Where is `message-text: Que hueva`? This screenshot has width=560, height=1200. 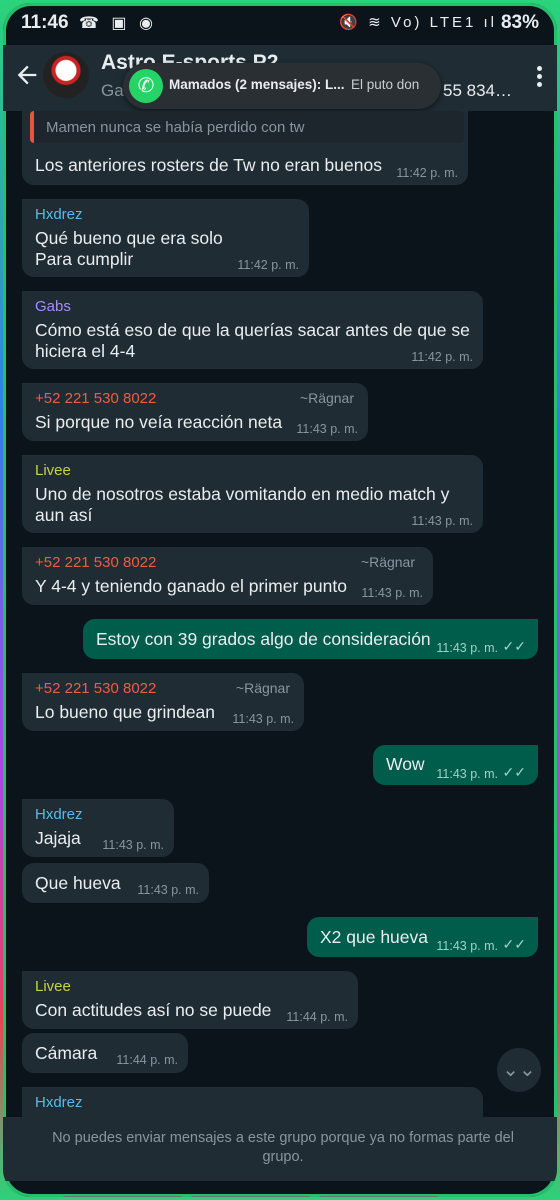
message-text: Que hueva is located at coordinates (78, 883).